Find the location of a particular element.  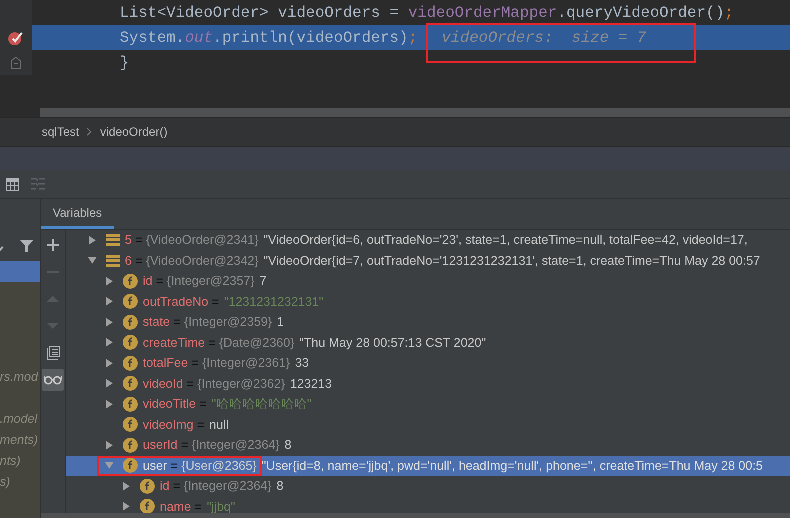

variable-row: 5 = {VideoOrder@2341} "VideoOrder{id=6, outTradeNo='23', state=1, createTime=null, totalFee=42, videoId=17, is located at coordinates (428, 240).